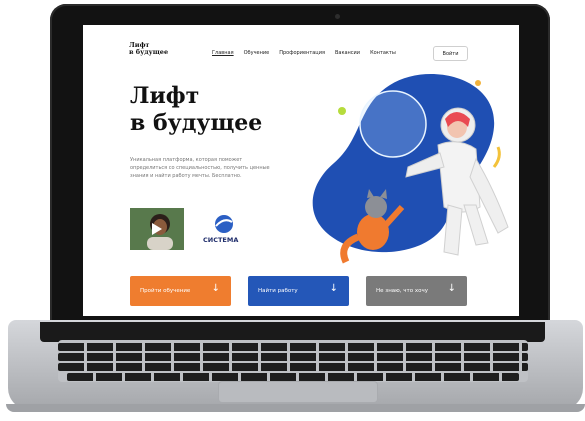 Image resolution: width=585 pixels, height=421 pixels. I want to click on nav-item-career-guidance: Профориентация, so click(302, 53).